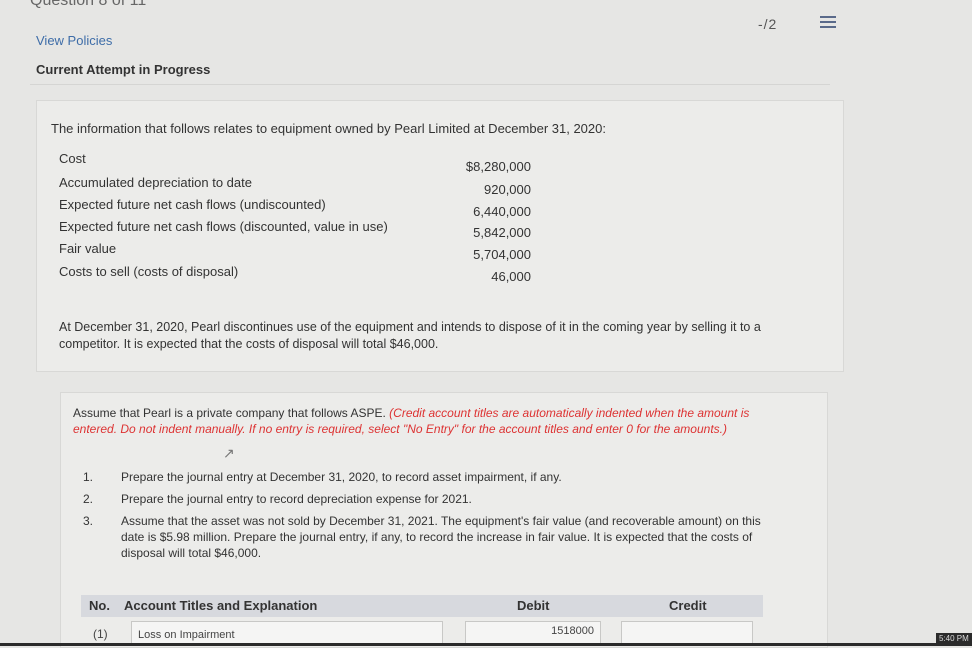 The height and width of the screenshot is (648, 972). Describe the element at coordinates (502, 254) in the screenshot. I see `row-value-fair-value: 5,704,000` at that location.